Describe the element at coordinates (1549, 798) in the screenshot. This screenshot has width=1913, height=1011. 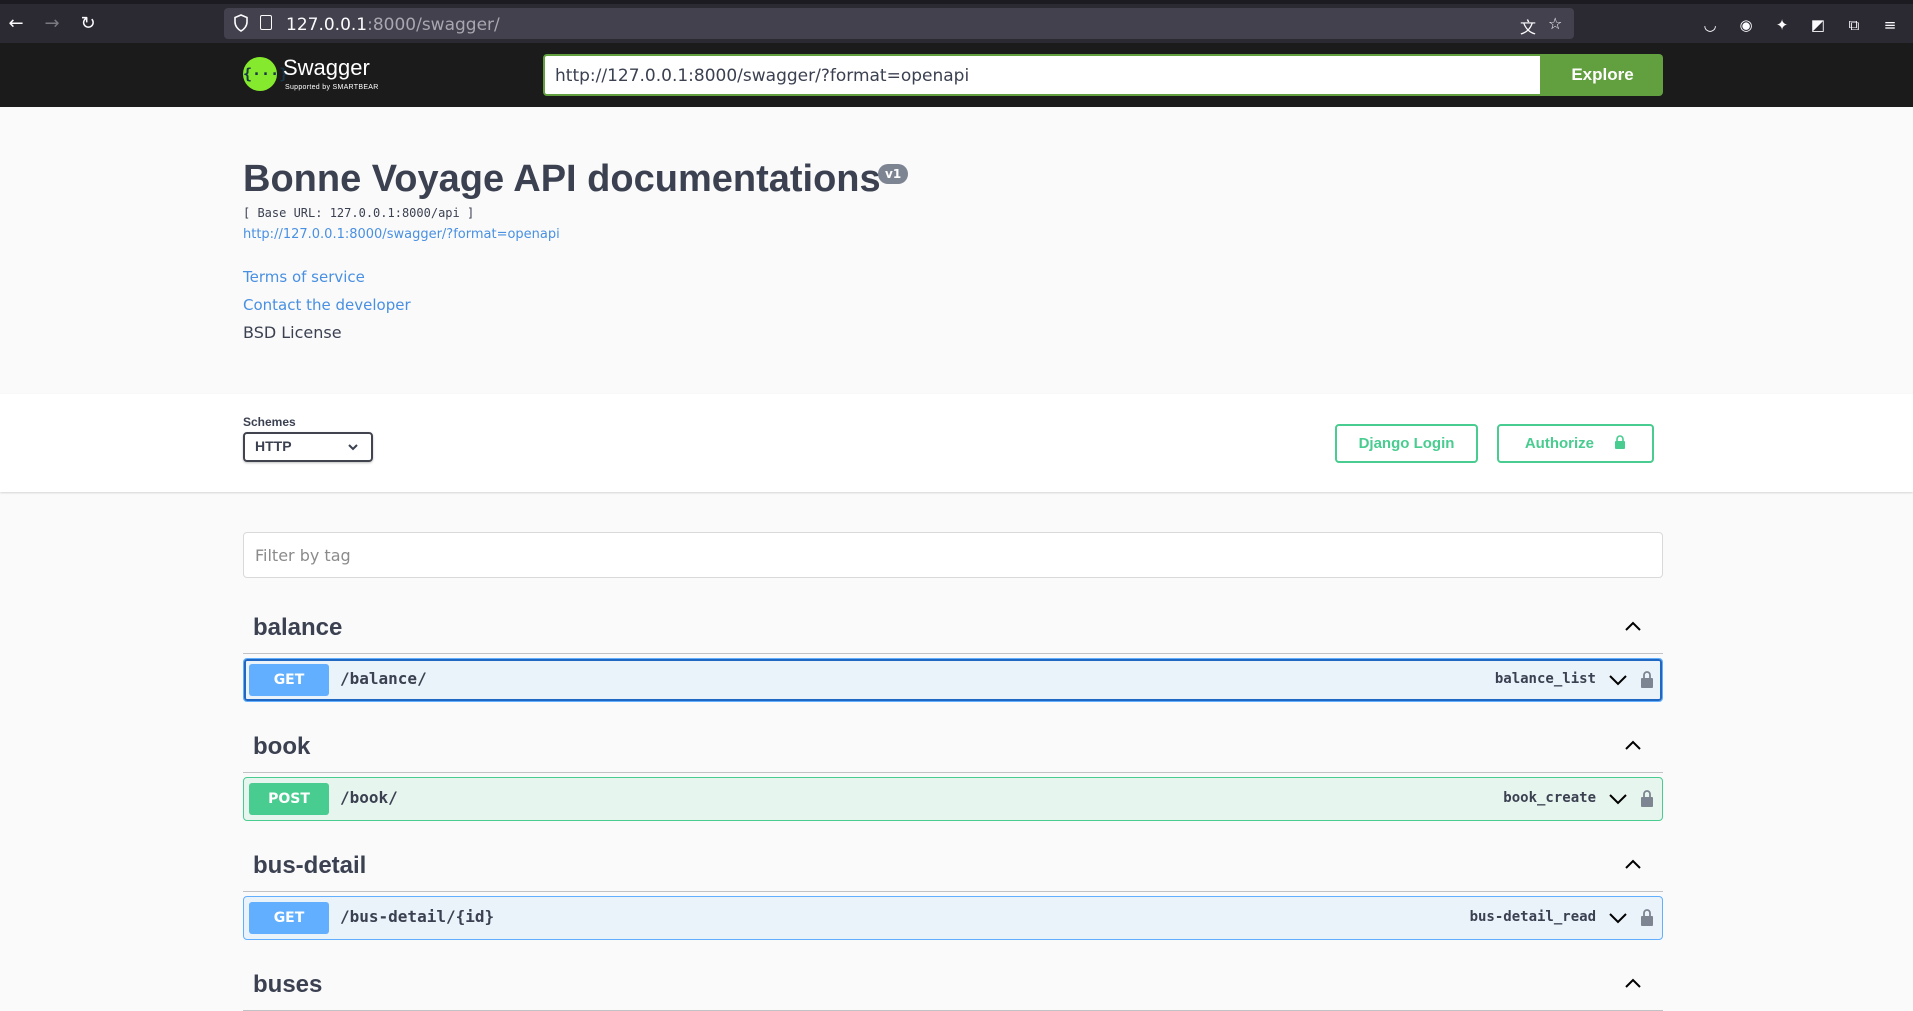
I see `operation-id: book_create` at that location.